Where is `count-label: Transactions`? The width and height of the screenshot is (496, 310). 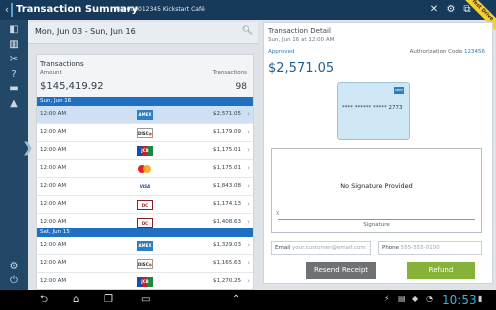 count-label: Transactions is located at coordinates (229, 73).